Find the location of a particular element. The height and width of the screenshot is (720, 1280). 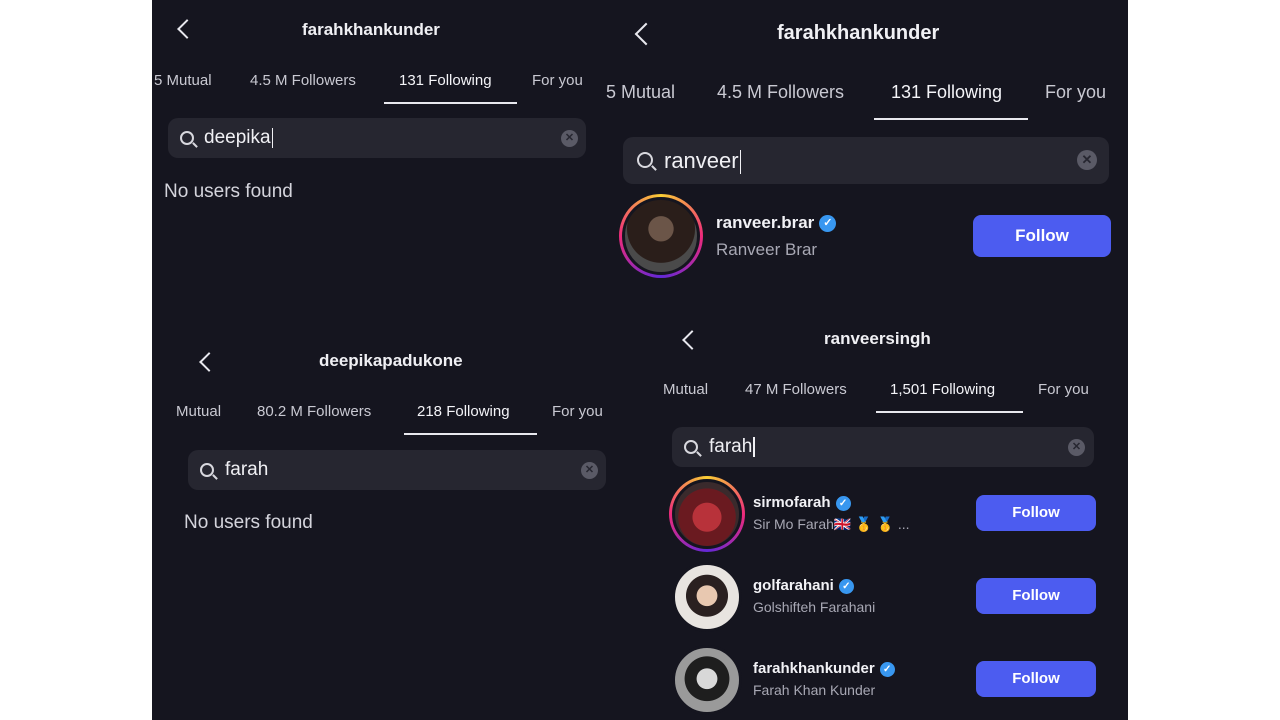

profile-username: ranveersingh is located at coordinates (877, 338).